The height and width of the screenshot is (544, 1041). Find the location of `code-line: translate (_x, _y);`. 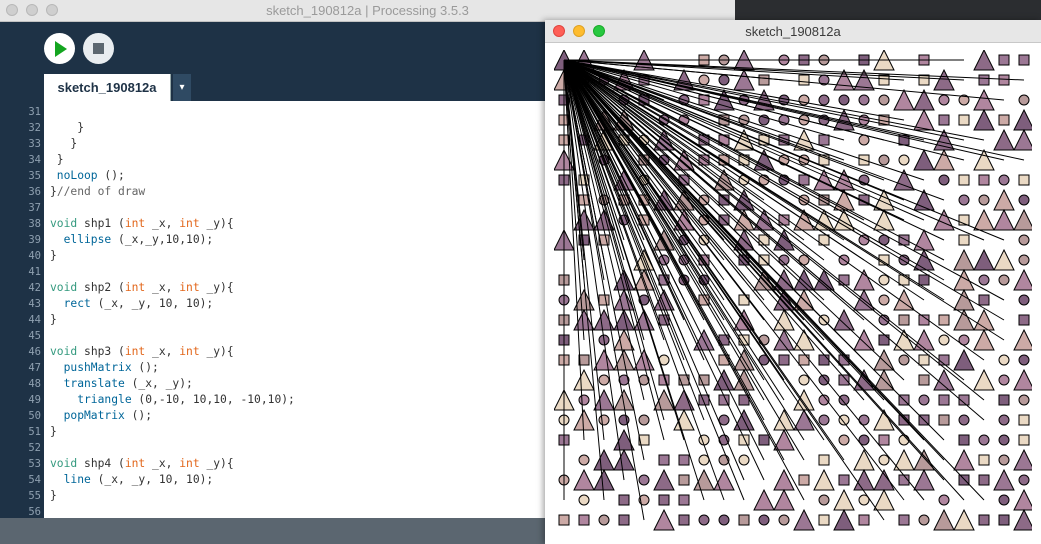

code-line: translate (_x, _y); is located at coordinates (121, 384).